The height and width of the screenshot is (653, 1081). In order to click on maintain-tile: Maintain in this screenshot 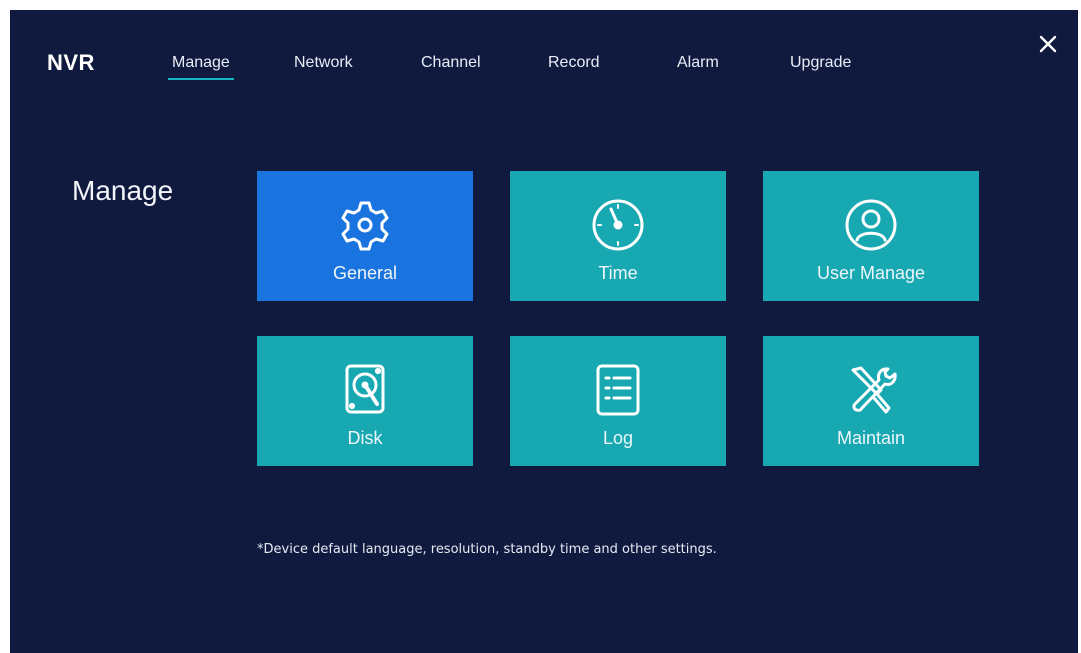, I will do `click(871, 401)`.